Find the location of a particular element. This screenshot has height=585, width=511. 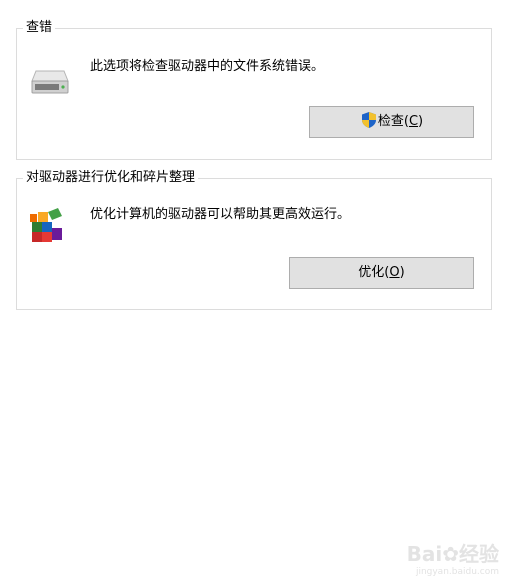

watermark-brand: Bai is located at coordinates (424, 554).